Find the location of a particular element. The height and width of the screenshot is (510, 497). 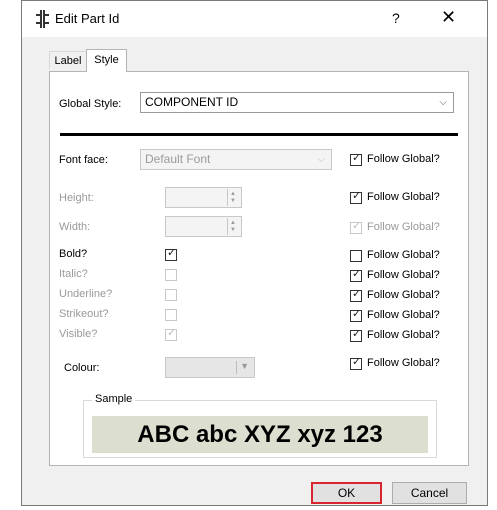

close-icon: ✕ is located at coordinates (448, 17).